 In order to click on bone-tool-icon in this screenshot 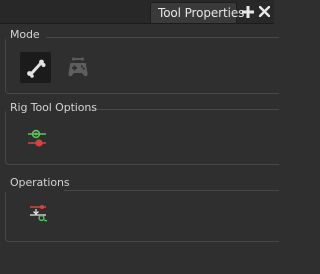, I will do `click(35, 68)`.